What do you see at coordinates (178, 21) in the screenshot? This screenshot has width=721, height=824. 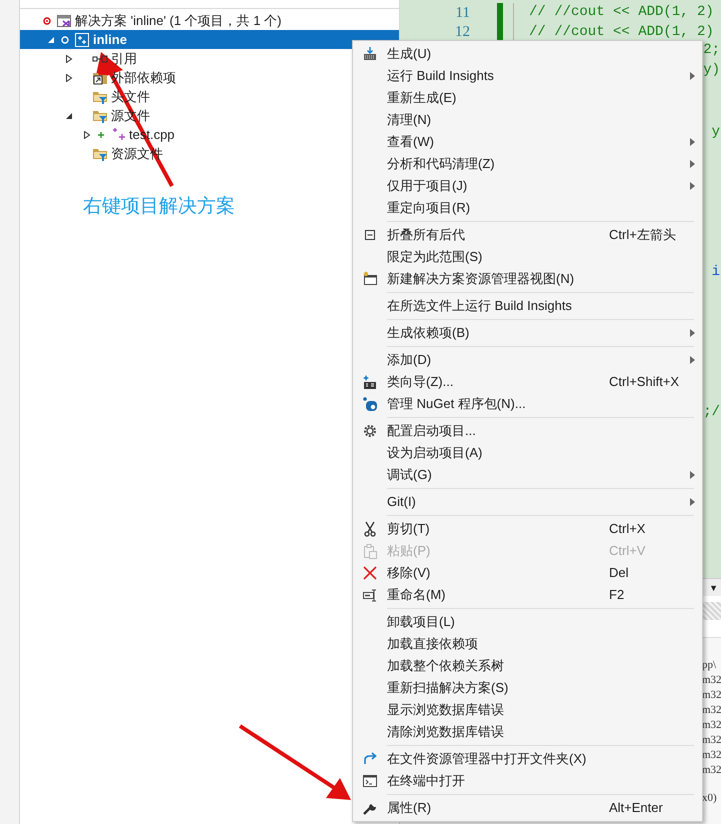 I see `tree-label: 解决方案 'inline' (1 个项目，共 1 个)` at bounding box center [178, 21].